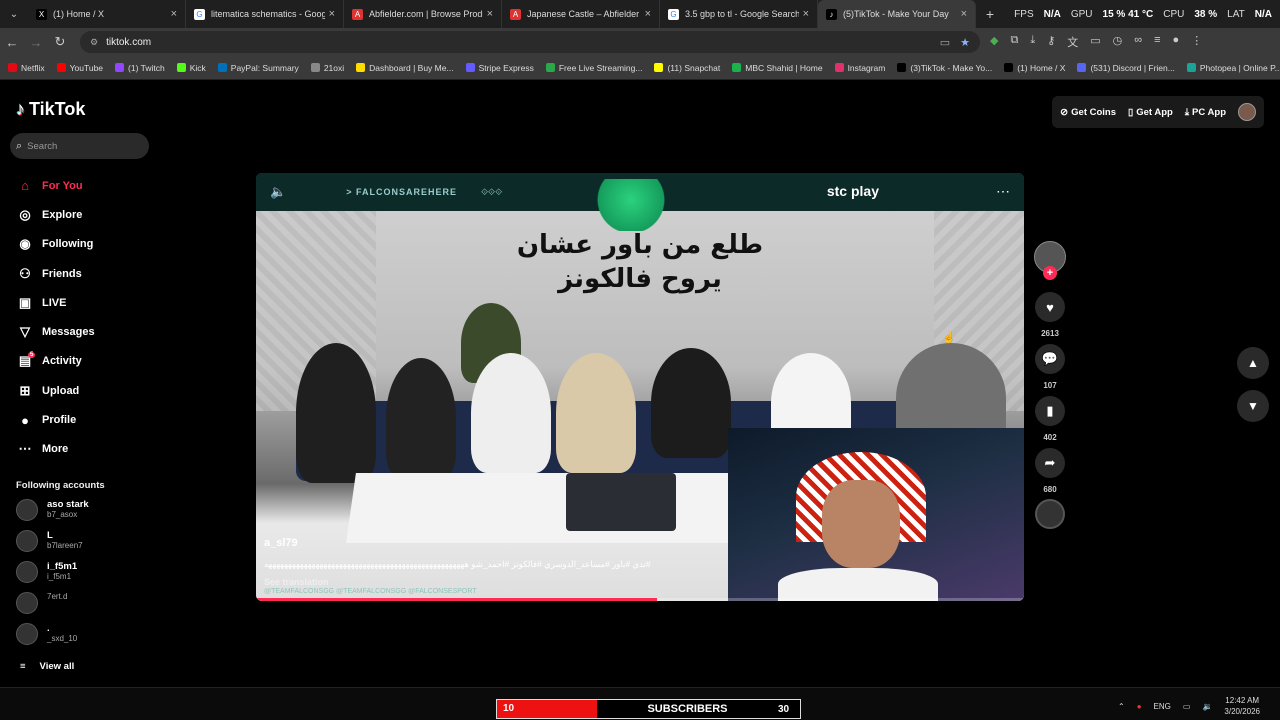 Image resolution: width=1280 pixels, height=720 pixels. Describe the element at coordinates (107, 14) in the screenshot. I see `tab-0: X (1) Home / X ×` at that location.